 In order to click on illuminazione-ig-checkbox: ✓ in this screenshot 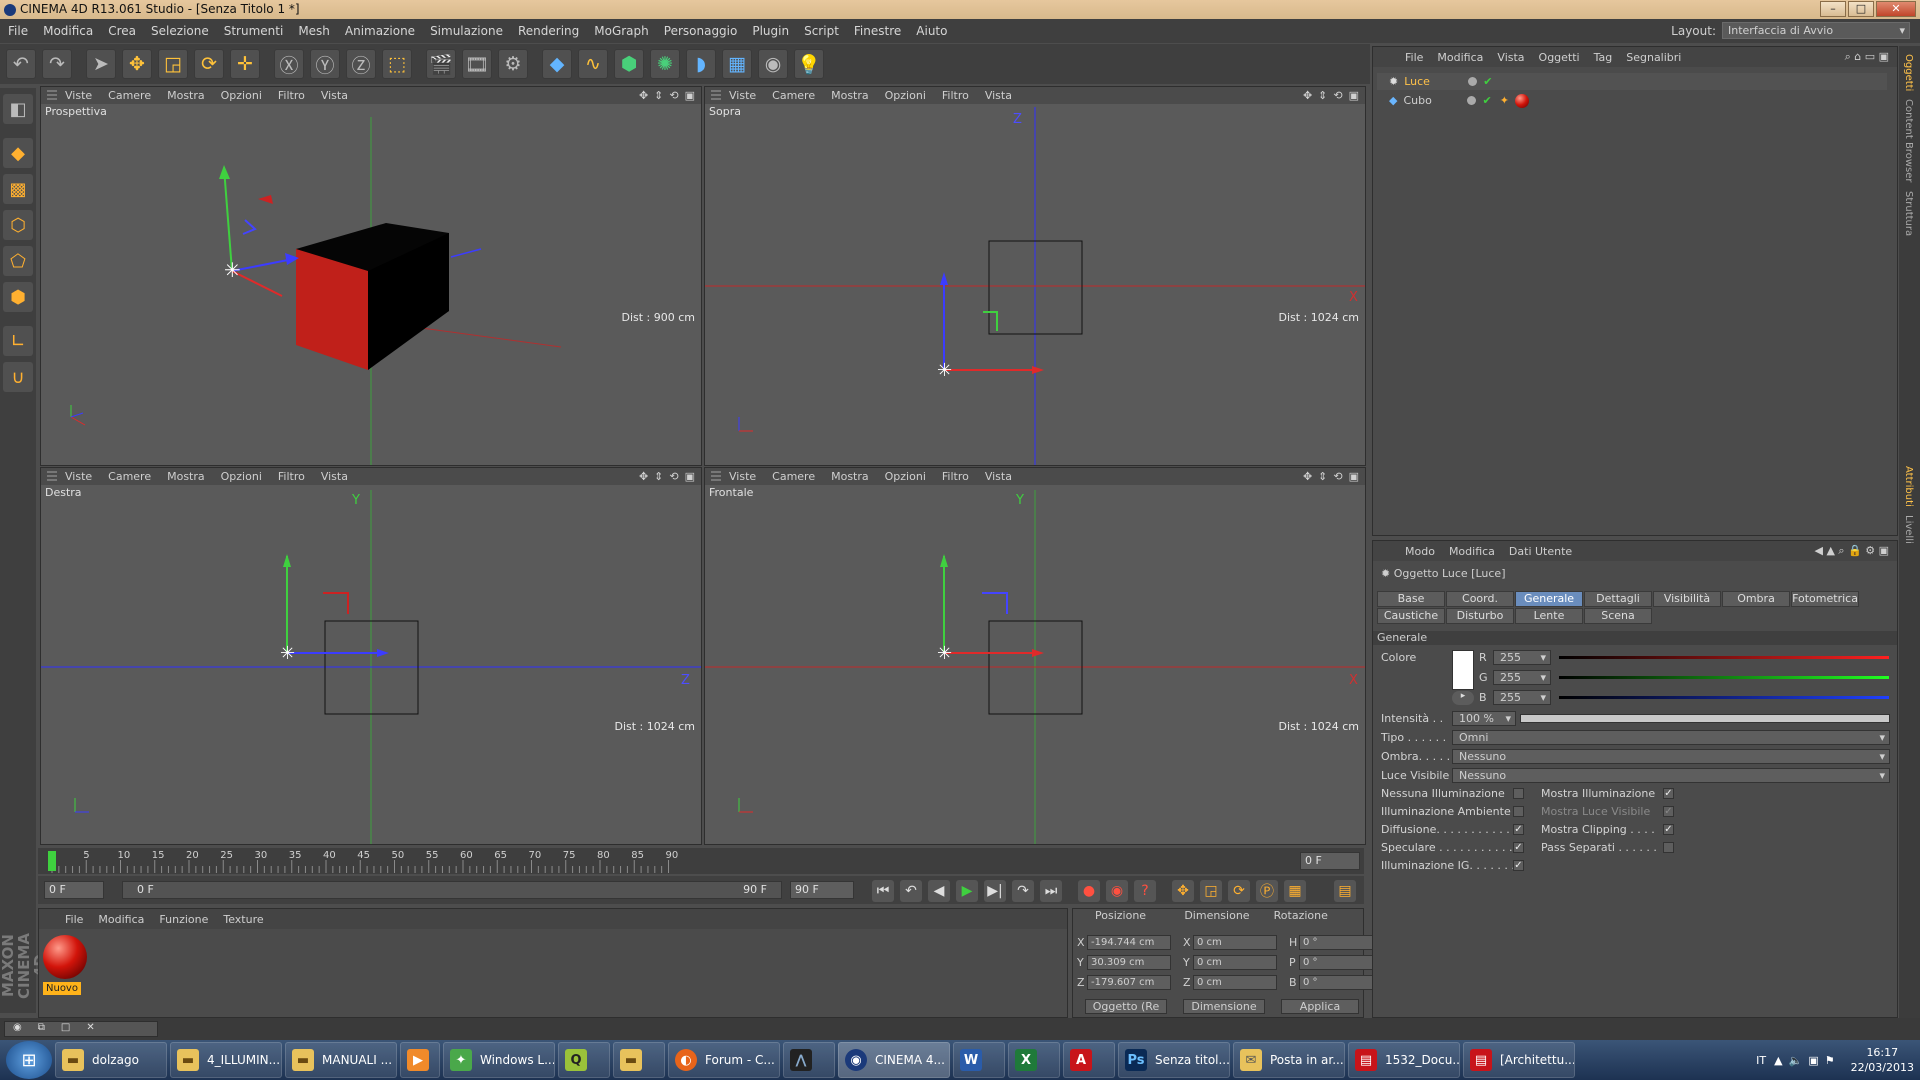, I will do `click(1518, 865)`.